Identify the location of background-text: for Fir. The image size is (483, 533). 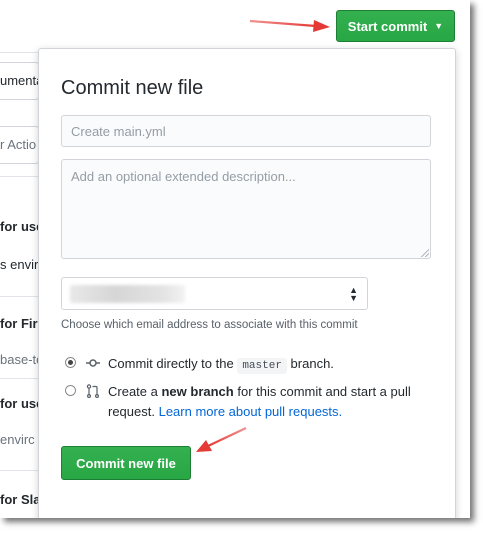
(19, 323).